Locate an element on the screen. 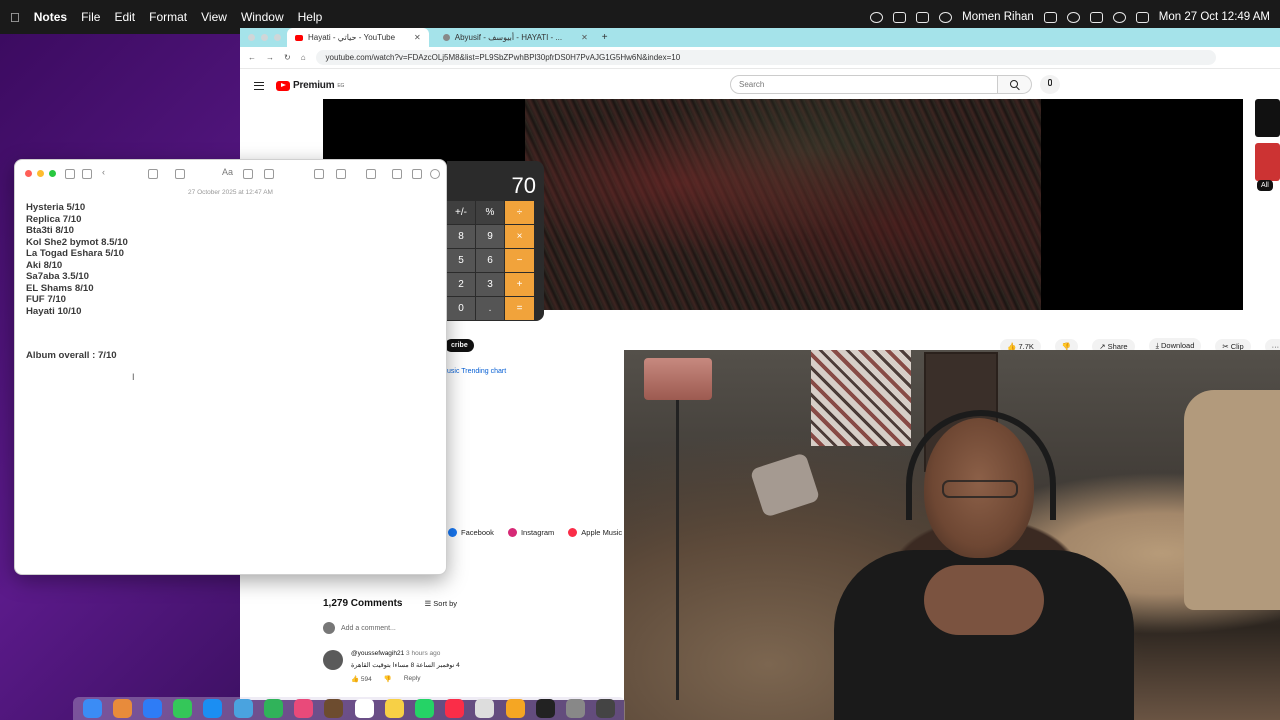 The width and height of the screenshot is (1280, 720). hamburger-menu-icon is located at coordinates (259, 86).